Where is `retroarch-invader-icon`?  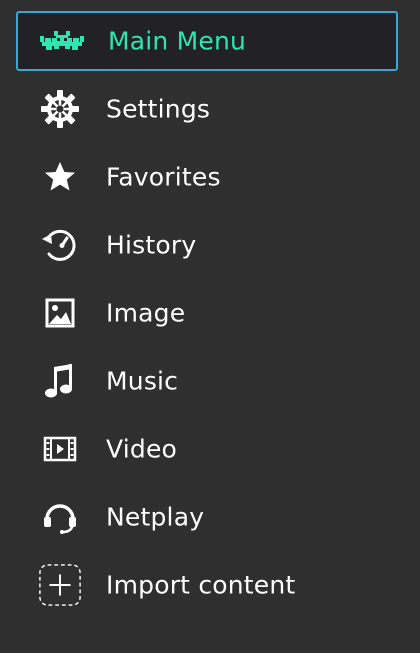 retroarch-invader-icon is located at coordinates (62, 41).